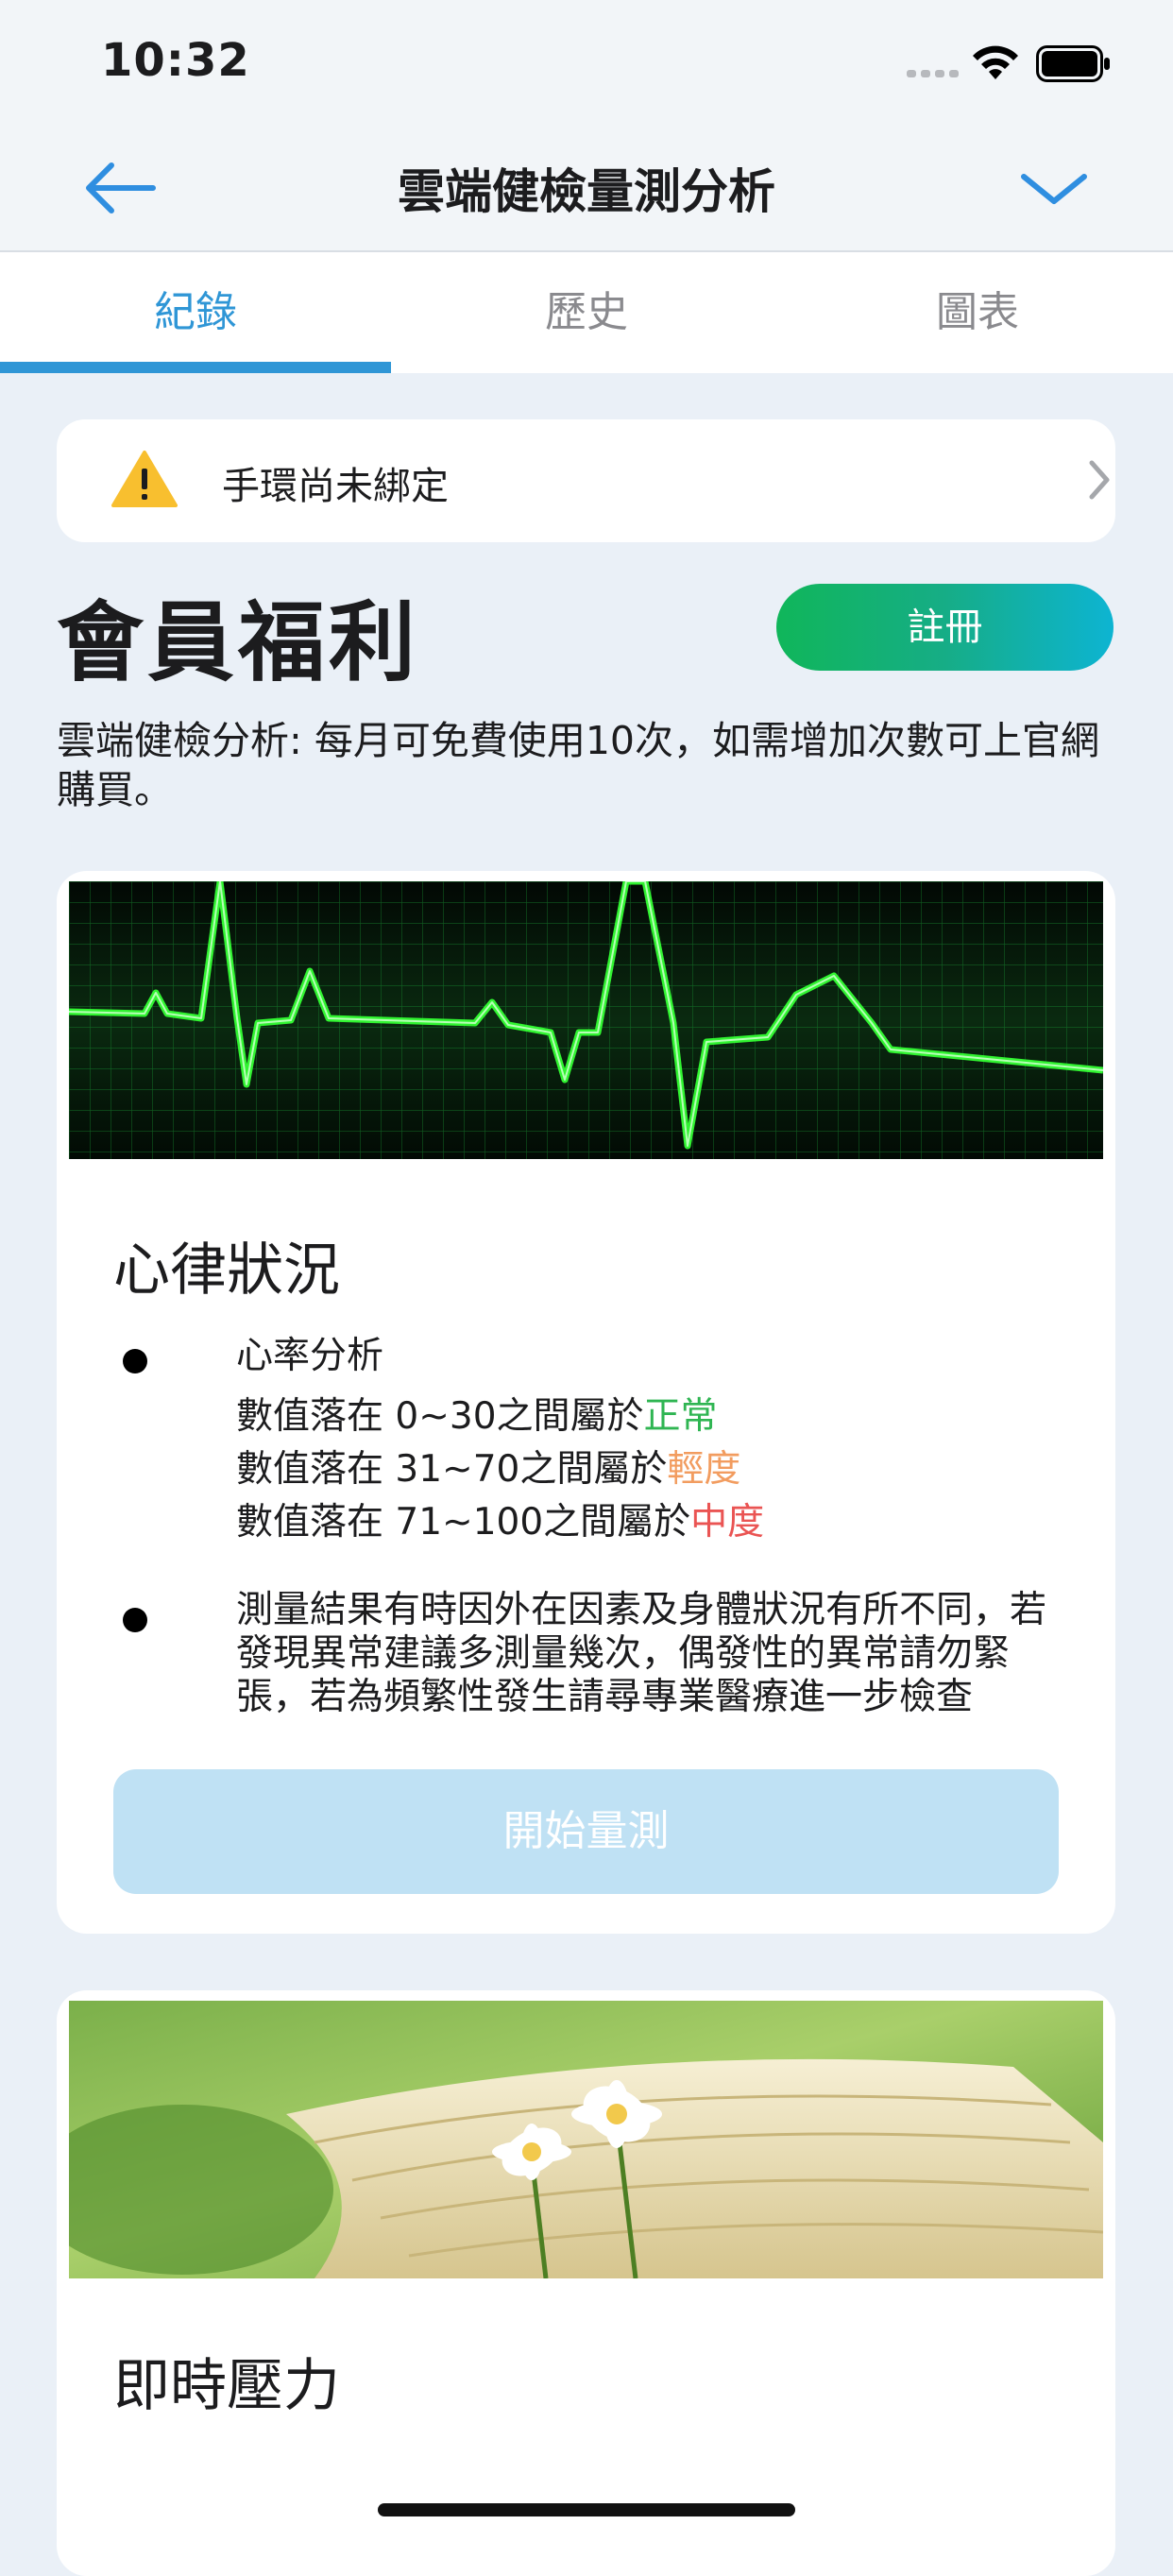 Image resolution: width=1173 pixels, height=2576 pixels. I want to click on navigation-bar: 雲端健檢量測分析, so click(586, 190).